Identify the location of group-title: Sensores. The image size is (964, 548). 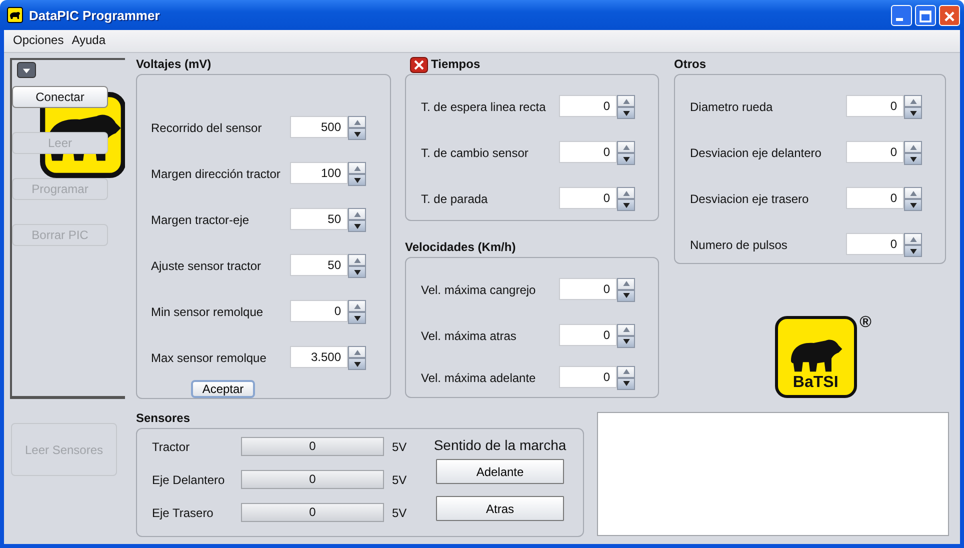
(164, 418).